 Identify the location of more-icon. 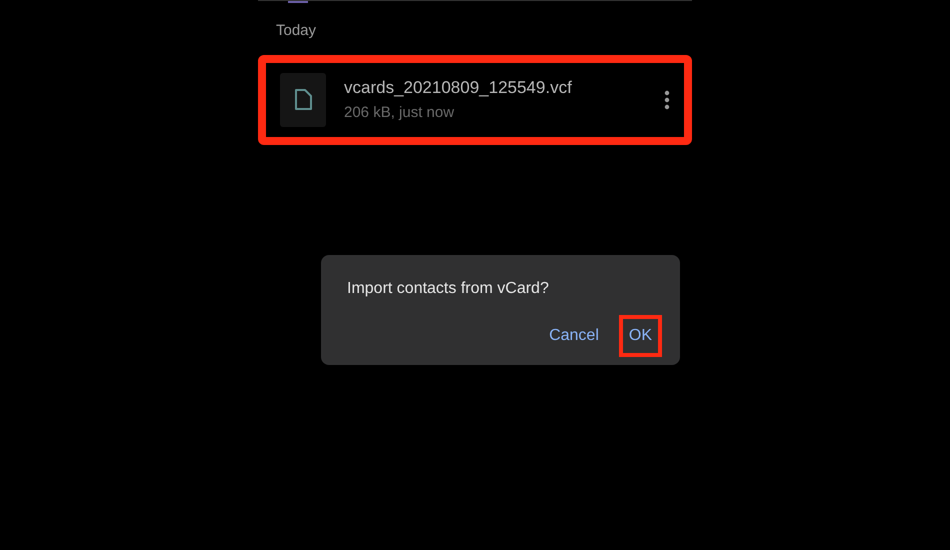
(667, 100).